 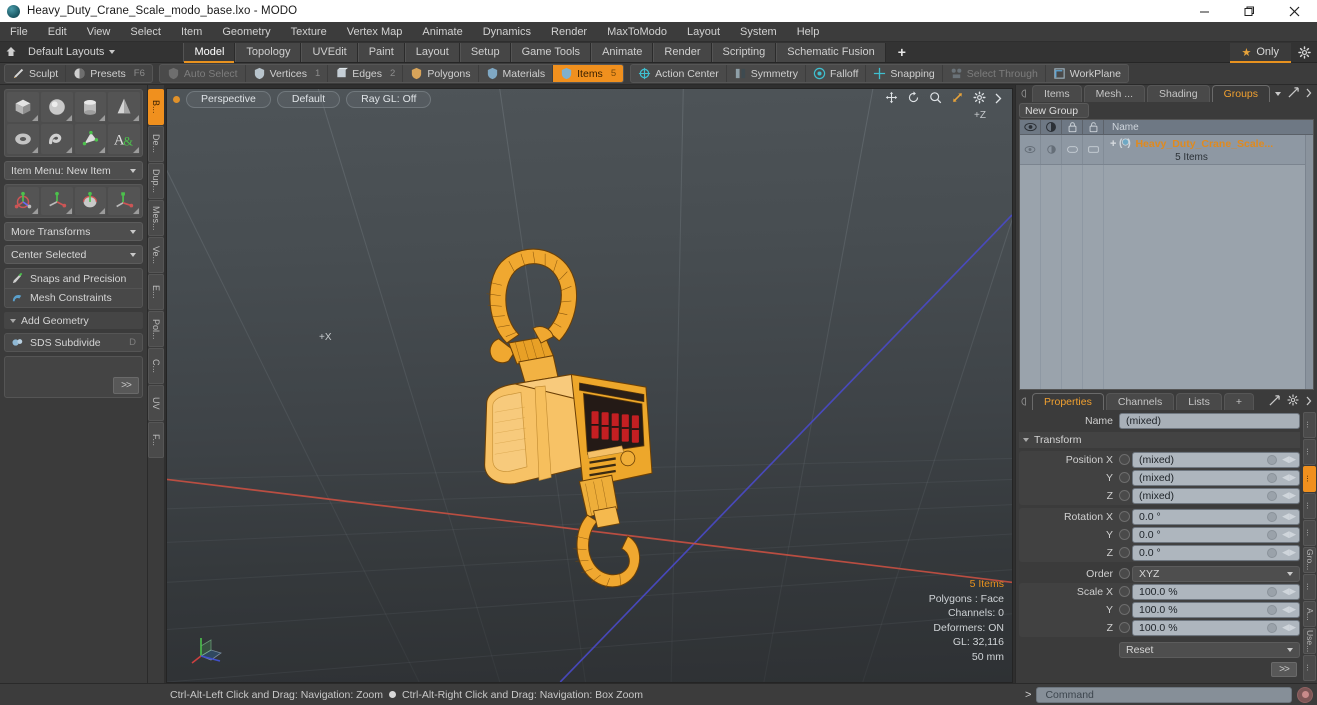 I want to click on rotation-x-field: 0.0 ° ◀▶, so click(x=1216, y=516).